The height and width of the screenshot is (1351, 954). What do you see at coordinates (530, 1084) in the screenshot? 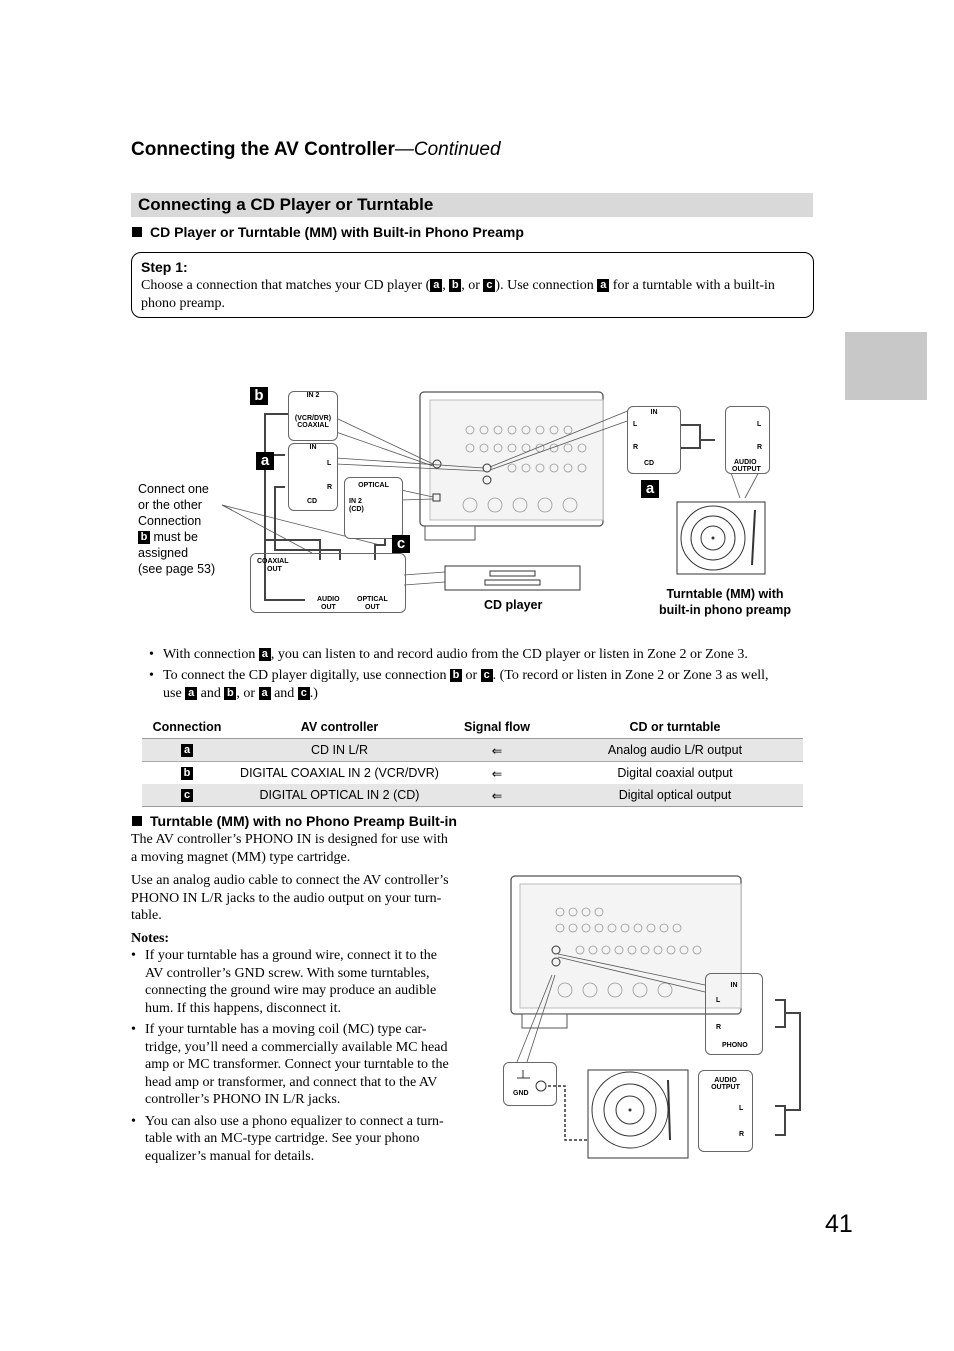
I see `gnd-panel: GND` at bounding box center [530, 1084].